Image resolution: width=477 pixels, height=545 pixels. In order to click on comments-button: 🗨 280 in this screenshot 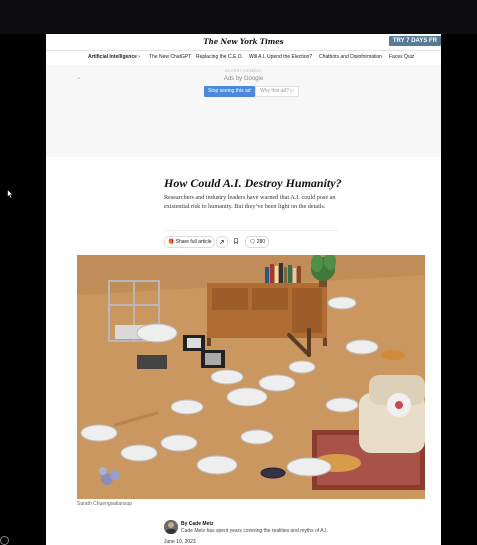, I will do `click(257, 242)`.